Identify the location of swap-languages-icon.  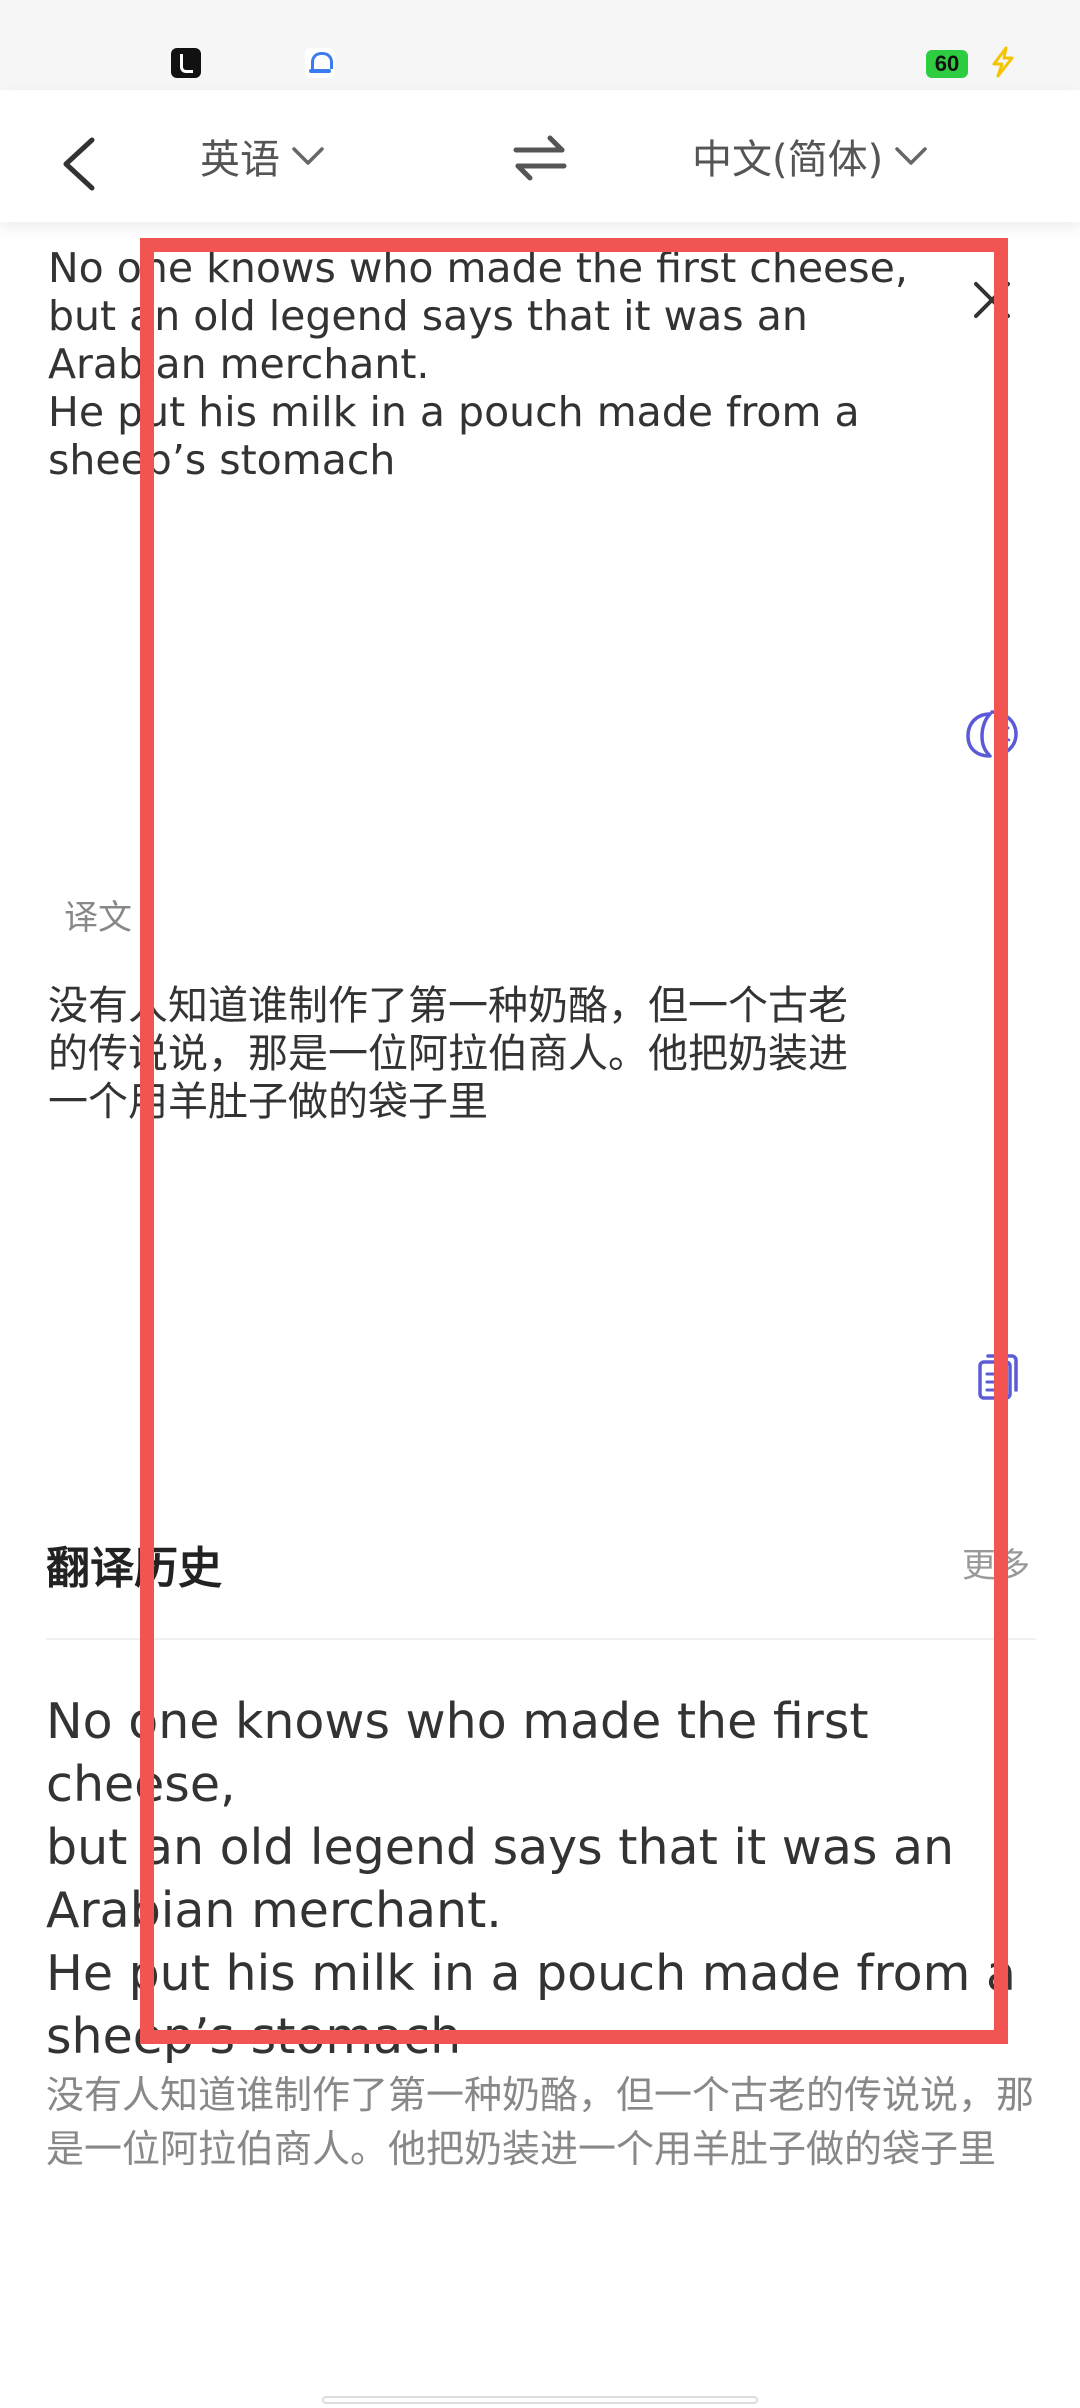
(540, 158).